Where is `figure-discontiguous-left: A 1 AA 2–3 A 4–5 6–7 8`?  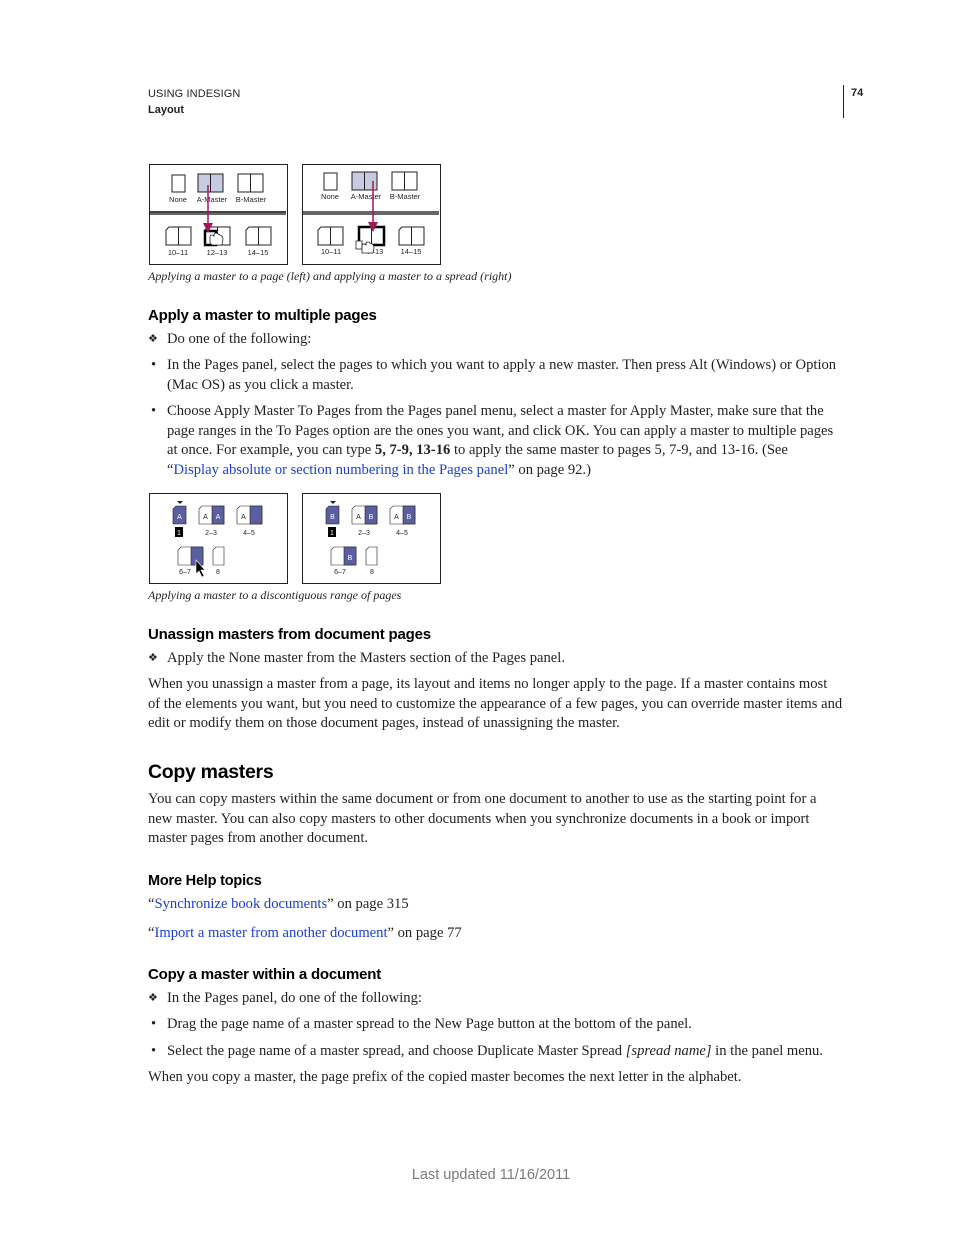
figure-discontiguous-left: A 1 AA 2–3 A 4–5 6–7 8 is located at coordinates (218, 538).